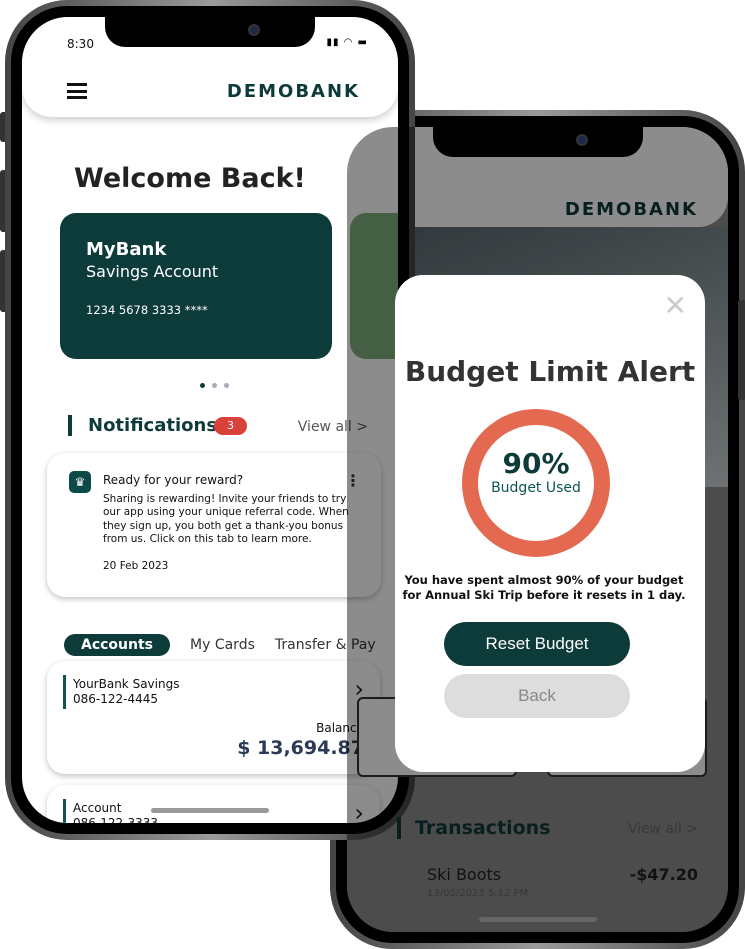 Image resolution: width=745 pixels, height=949 pixels. I want to click on account-tabs: Accounts My Cards Transfer & Pay, so click(220, 645).